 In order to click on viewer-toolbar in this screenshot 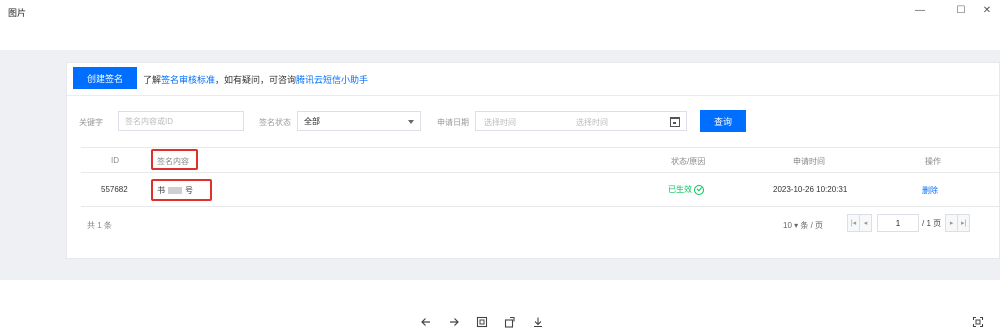, I will do `click(500, 322)`.